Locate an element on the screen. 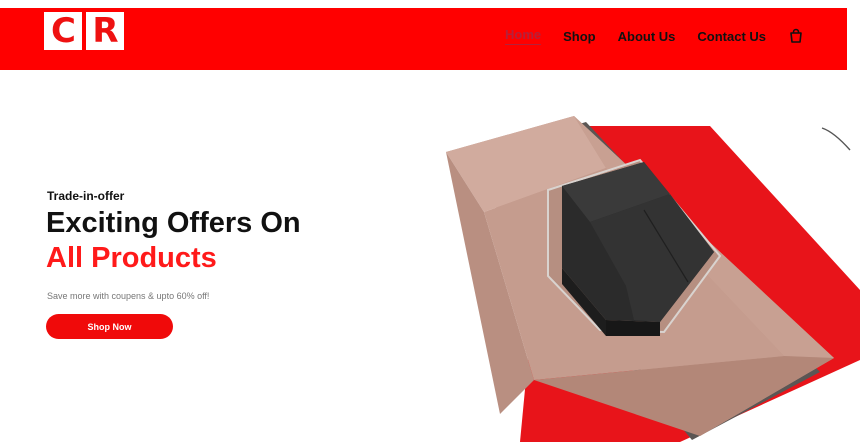 This screenshot has width=860, height=442. shop-now-button: Shop Now is located at coordinates (109, 326).